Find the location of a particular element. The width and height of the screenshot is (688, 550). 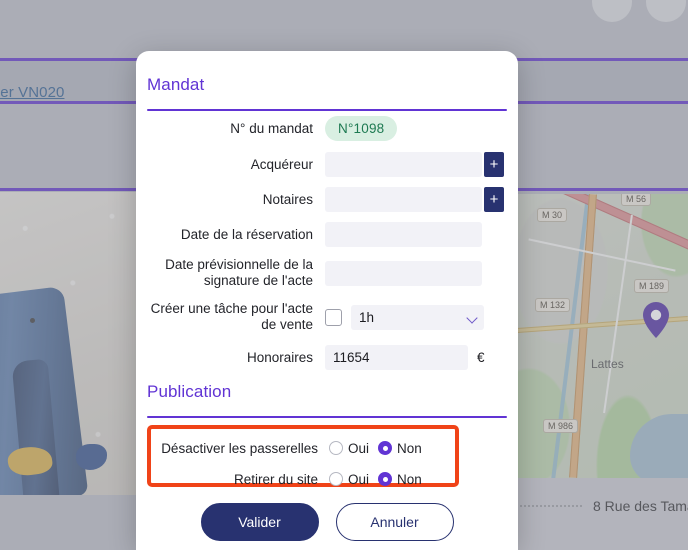

radio-passerelles-non-label: Non is located at coordinates (409, 448).